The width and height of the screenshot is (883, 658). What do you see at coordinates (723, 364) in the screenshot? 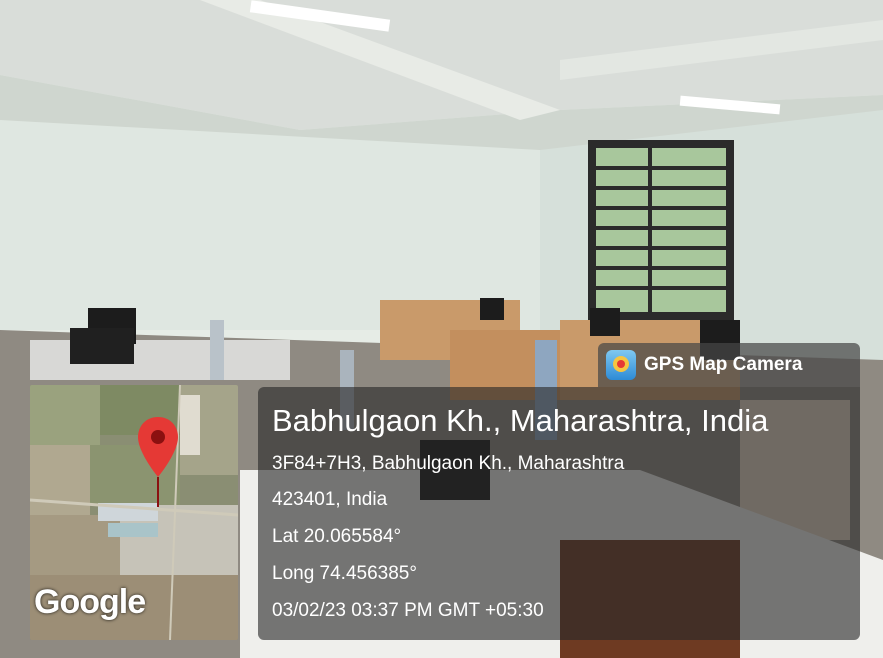
I see `badge-label: GPS Map Camera` at bounding box center [723, 364].